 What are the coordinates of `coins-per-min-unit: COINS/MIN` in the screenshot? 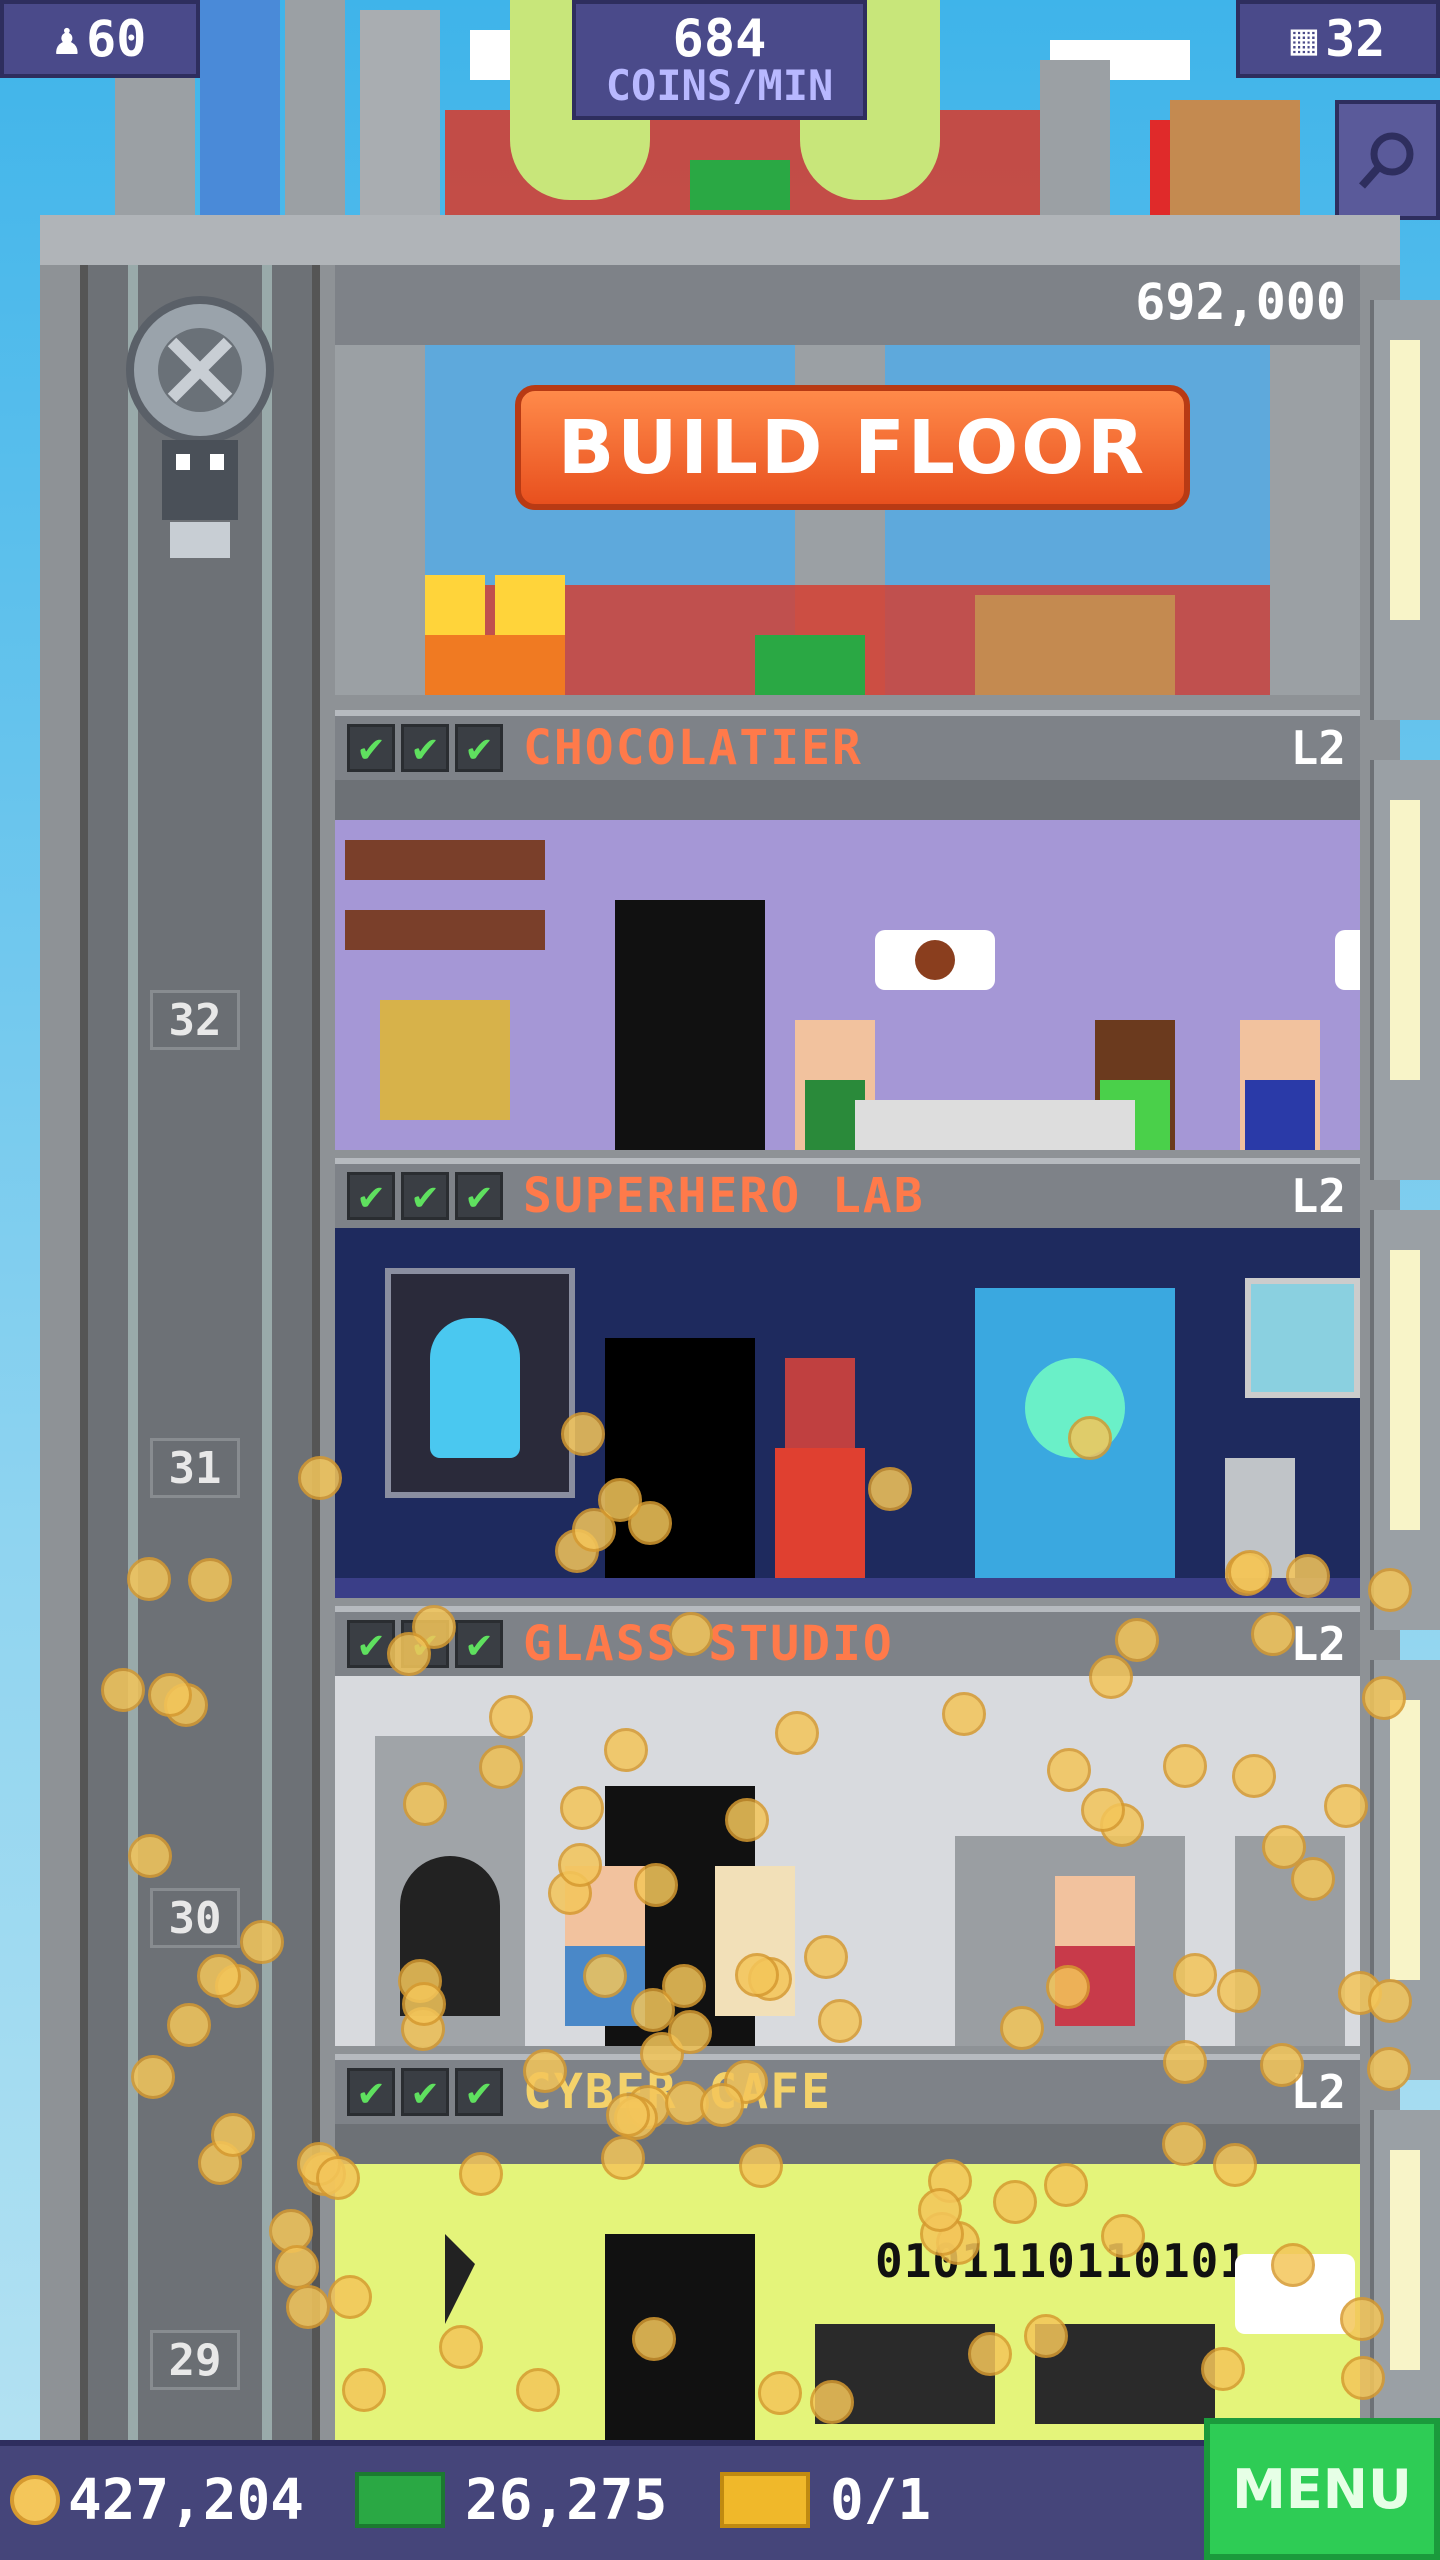 It's located at (719, 85).